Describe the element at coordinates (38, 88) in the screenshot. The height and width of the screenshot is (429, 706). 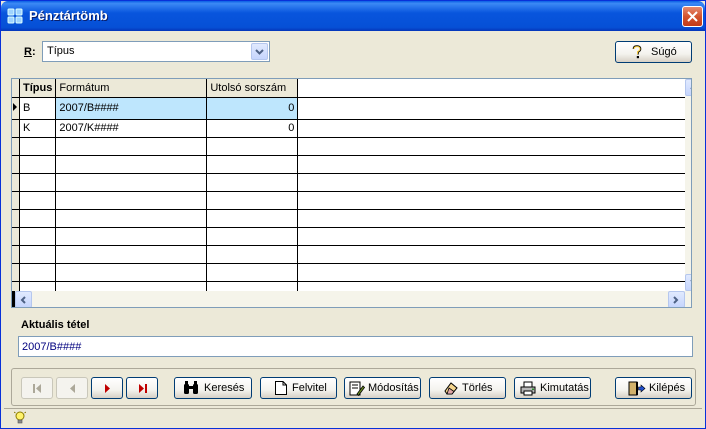
I see `column-header-type: Típus` at that location.